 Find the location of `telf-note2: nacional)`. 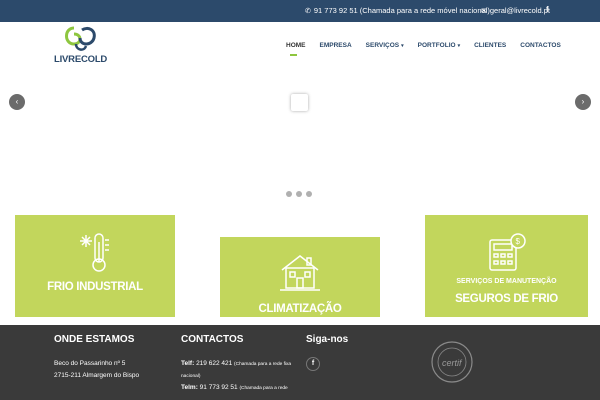

telf-note2: nacional) is located at coordinates (191, 376).